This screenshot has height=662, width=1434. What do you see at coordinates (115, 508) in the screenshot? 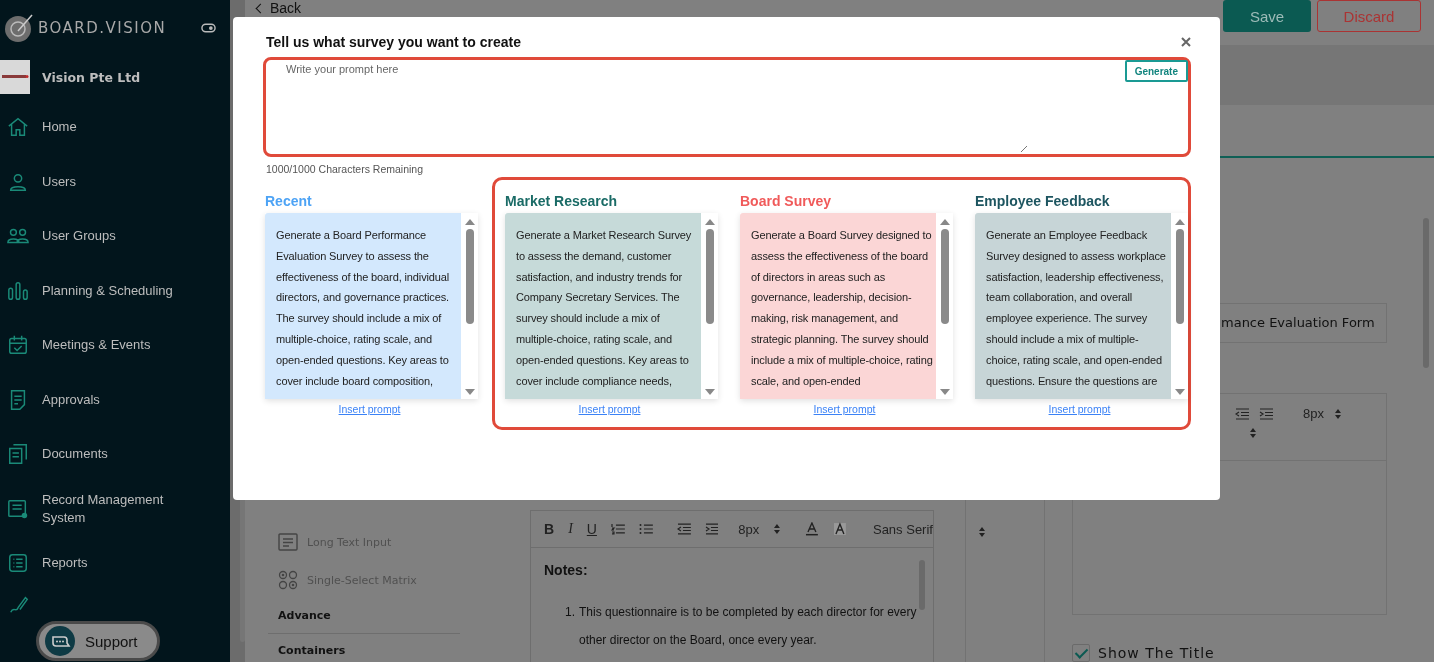
I see `nav-item: Record Management System` at bounding box center [115, 508].